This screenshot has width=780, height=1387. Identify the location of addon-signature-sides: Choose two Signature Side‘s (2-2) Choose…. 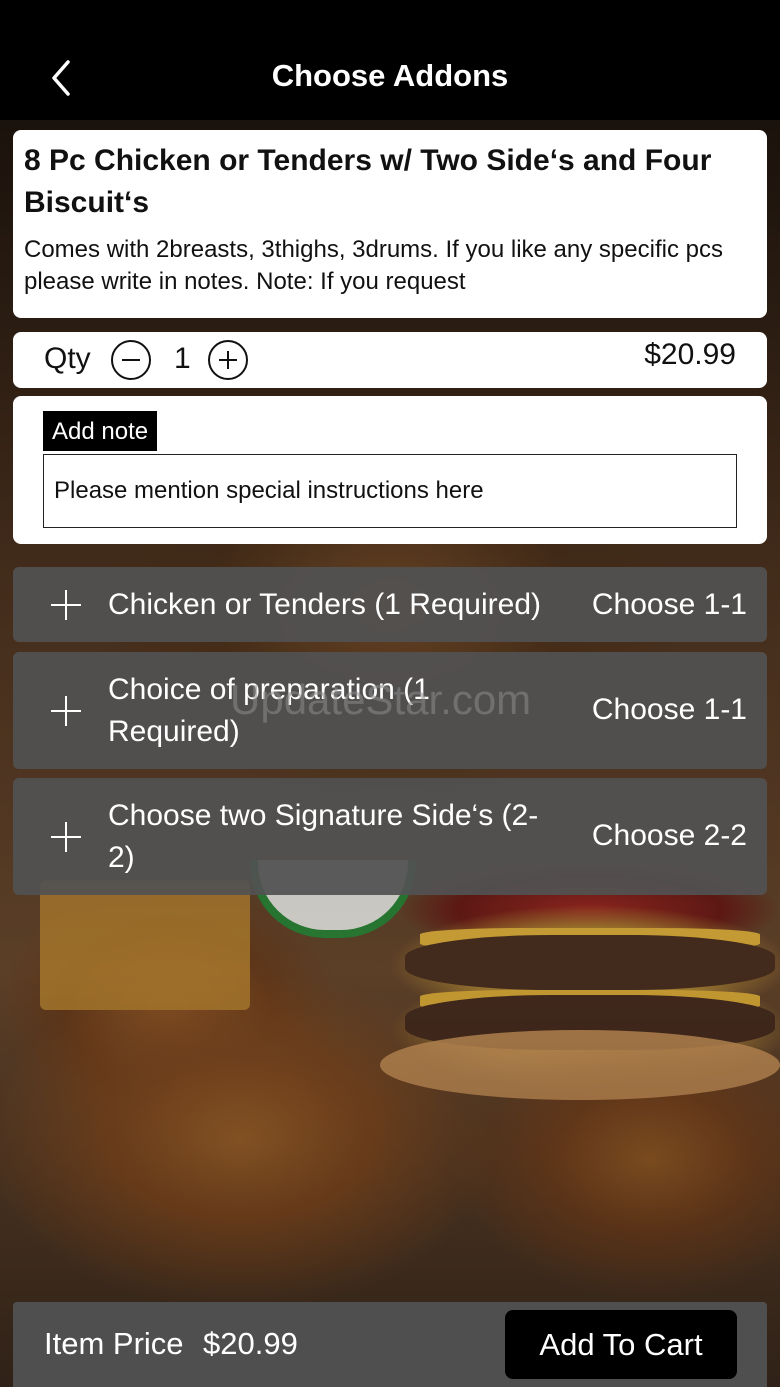
(390, 836).